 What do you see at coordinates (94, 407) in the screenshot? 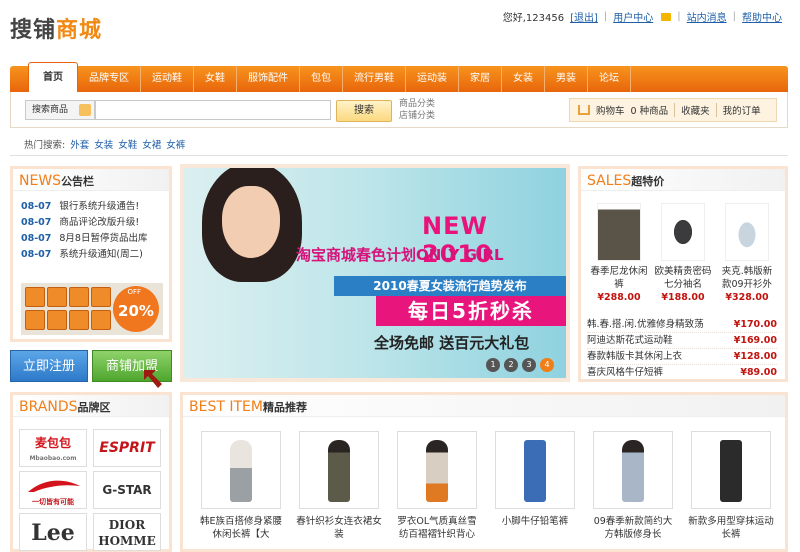
I see `brands-title-cn: 品牌区` at bounding box center [94, 407].